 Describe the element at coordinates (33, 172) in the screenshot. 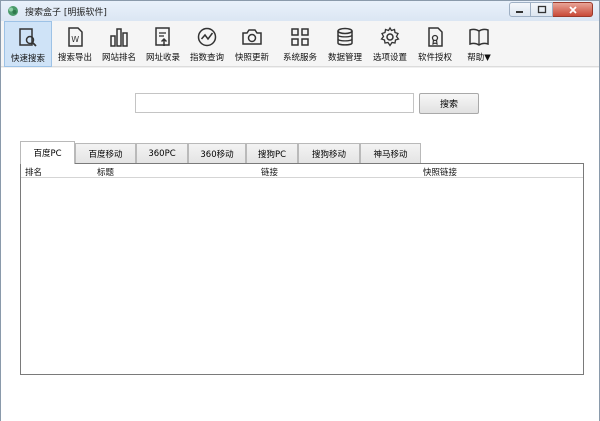

I see `column-header-rank: 排名` at that location.